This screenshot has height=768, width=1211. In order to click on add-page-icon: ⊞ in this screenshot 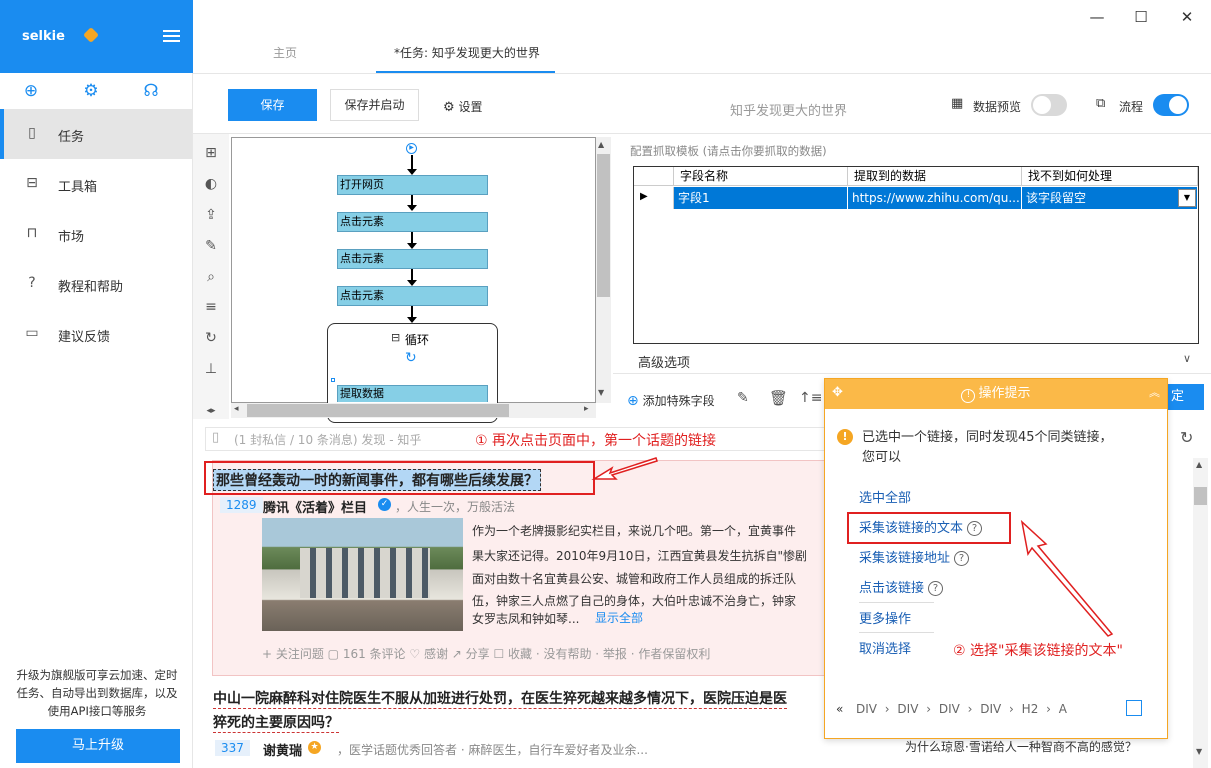, I will do `click(211, 153)`.